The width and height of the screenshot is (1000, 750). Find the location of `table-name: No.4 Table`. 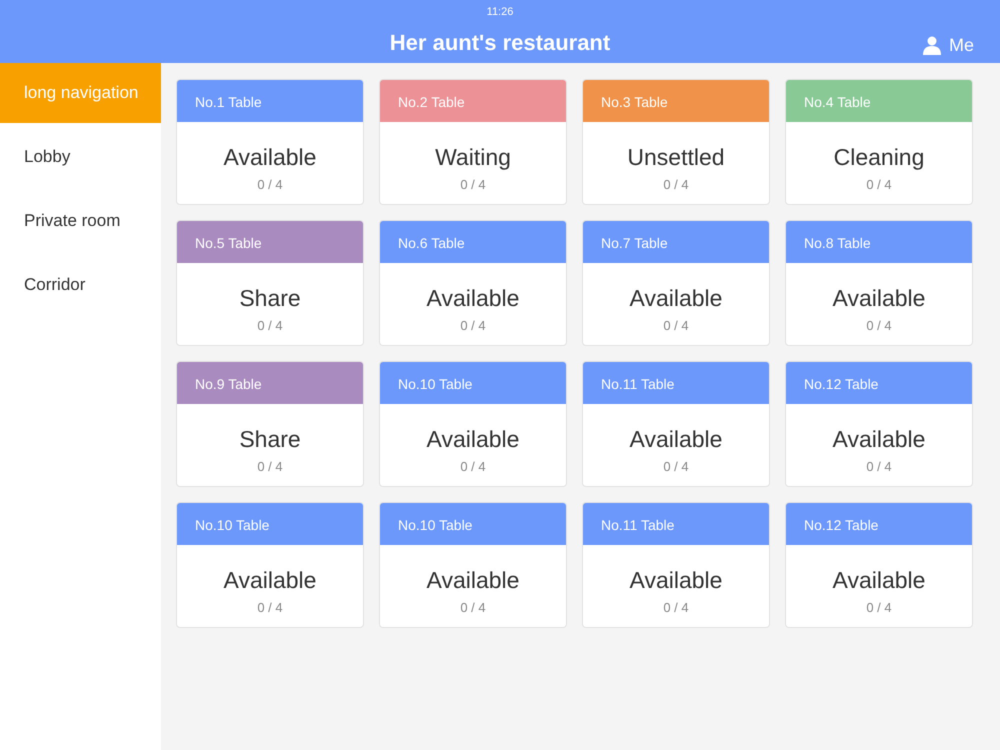

table-name: No.4 Table is located at coordinates (879, 101).